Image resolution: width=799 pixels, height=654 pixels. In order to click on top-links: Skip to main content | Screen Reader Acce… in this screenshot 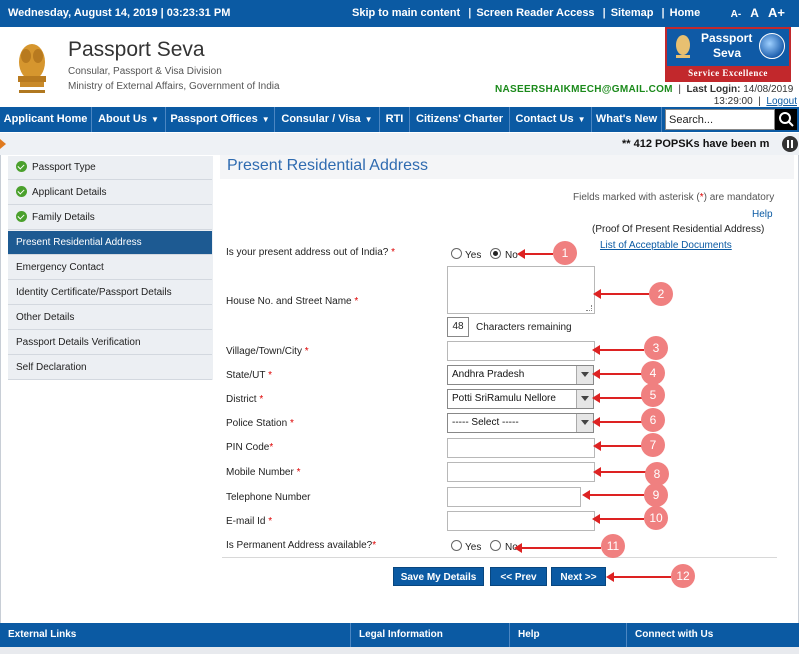, I will do `click(526, 13)`.